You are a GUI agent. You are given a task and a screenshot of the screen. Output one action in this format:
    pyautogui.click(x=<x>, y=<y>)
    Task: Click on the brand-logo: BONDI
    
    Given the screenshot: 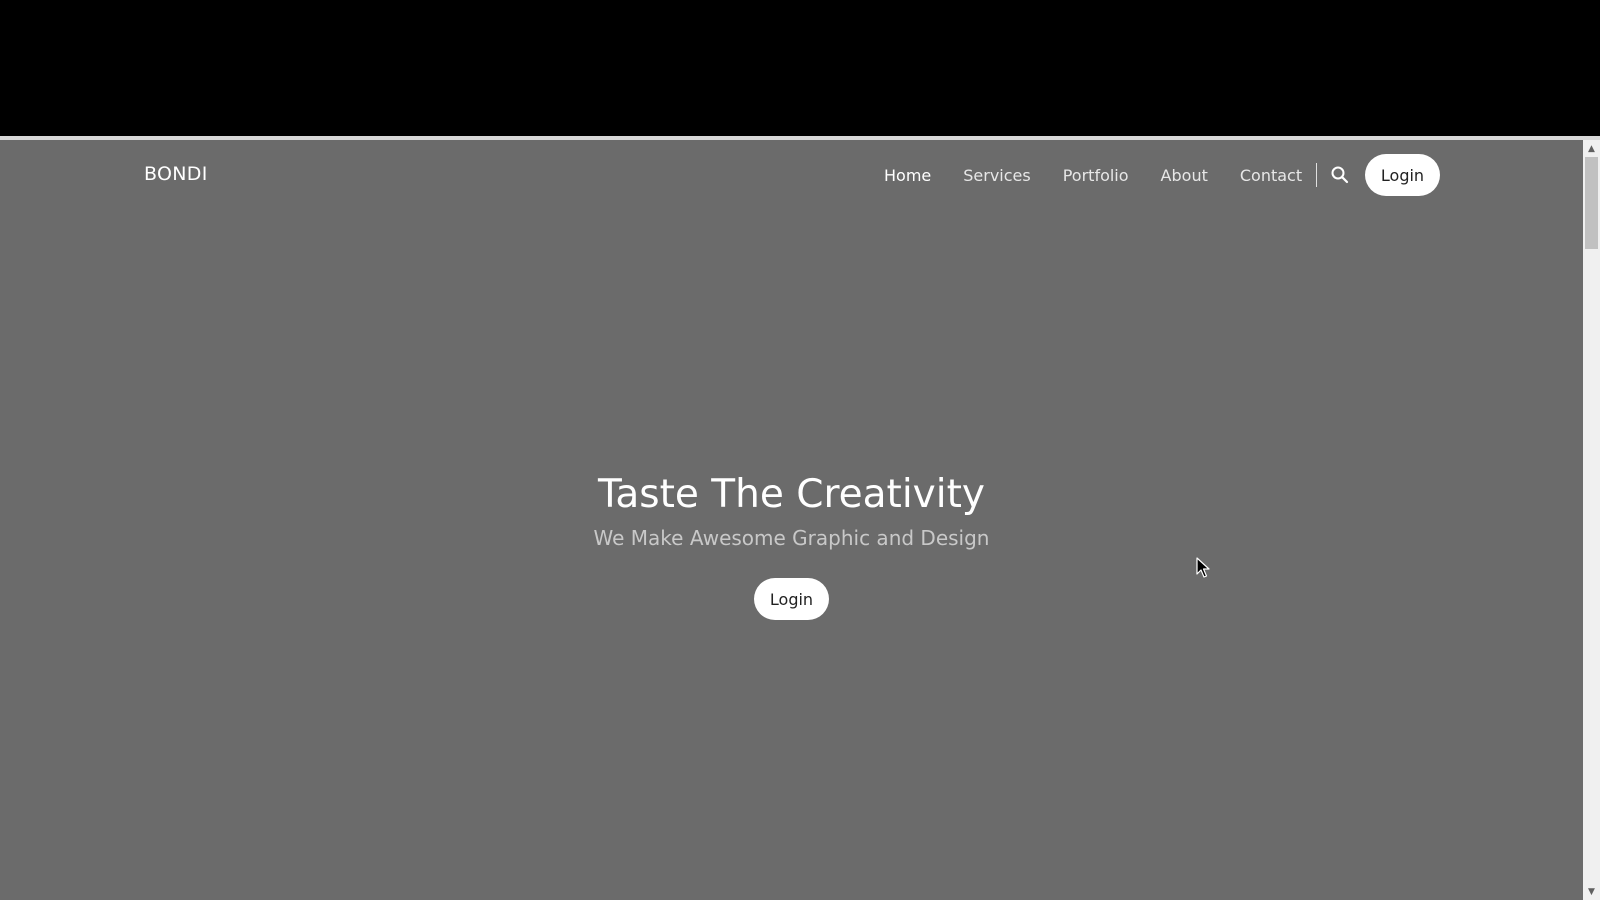 What is the action you would take?
    pyautogui.click(x=176, y=174)
    